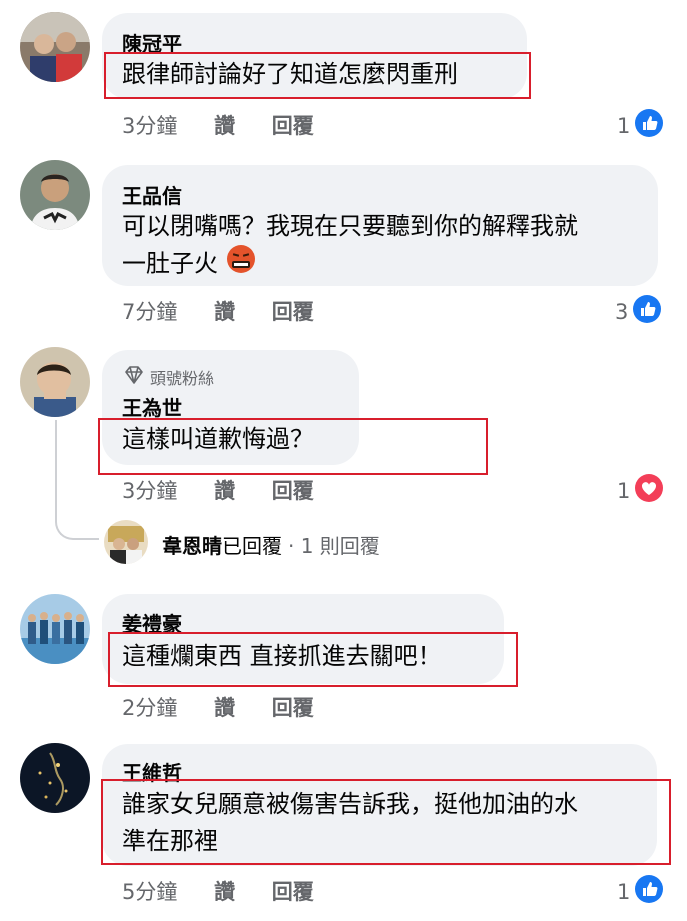 The width and height of the screenshot is (687, 921). I want to click on comment-actions: 2分鐘 讚 回覆, so click(233, 707).